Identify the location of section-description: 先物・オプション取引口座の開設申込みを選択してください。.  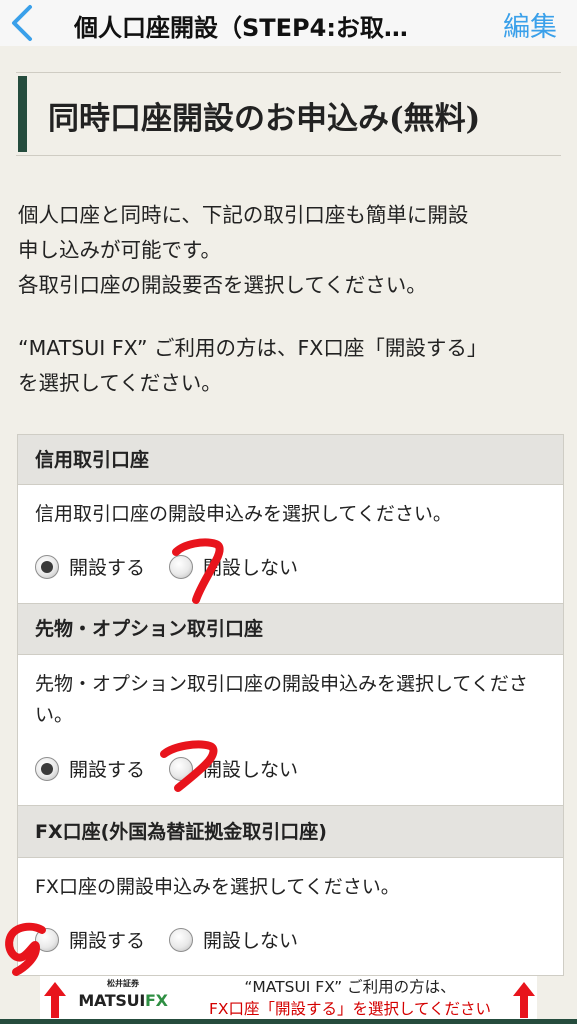
(281, 699).